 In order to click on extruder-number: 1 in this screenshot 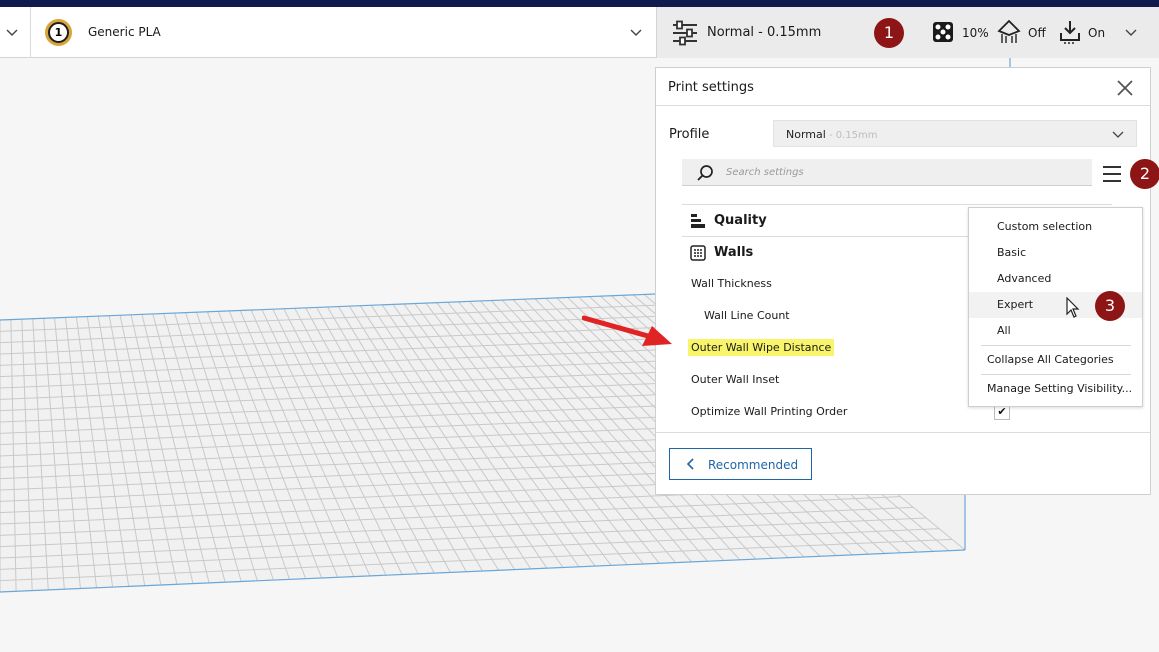, I will do `click(58, 32)`.